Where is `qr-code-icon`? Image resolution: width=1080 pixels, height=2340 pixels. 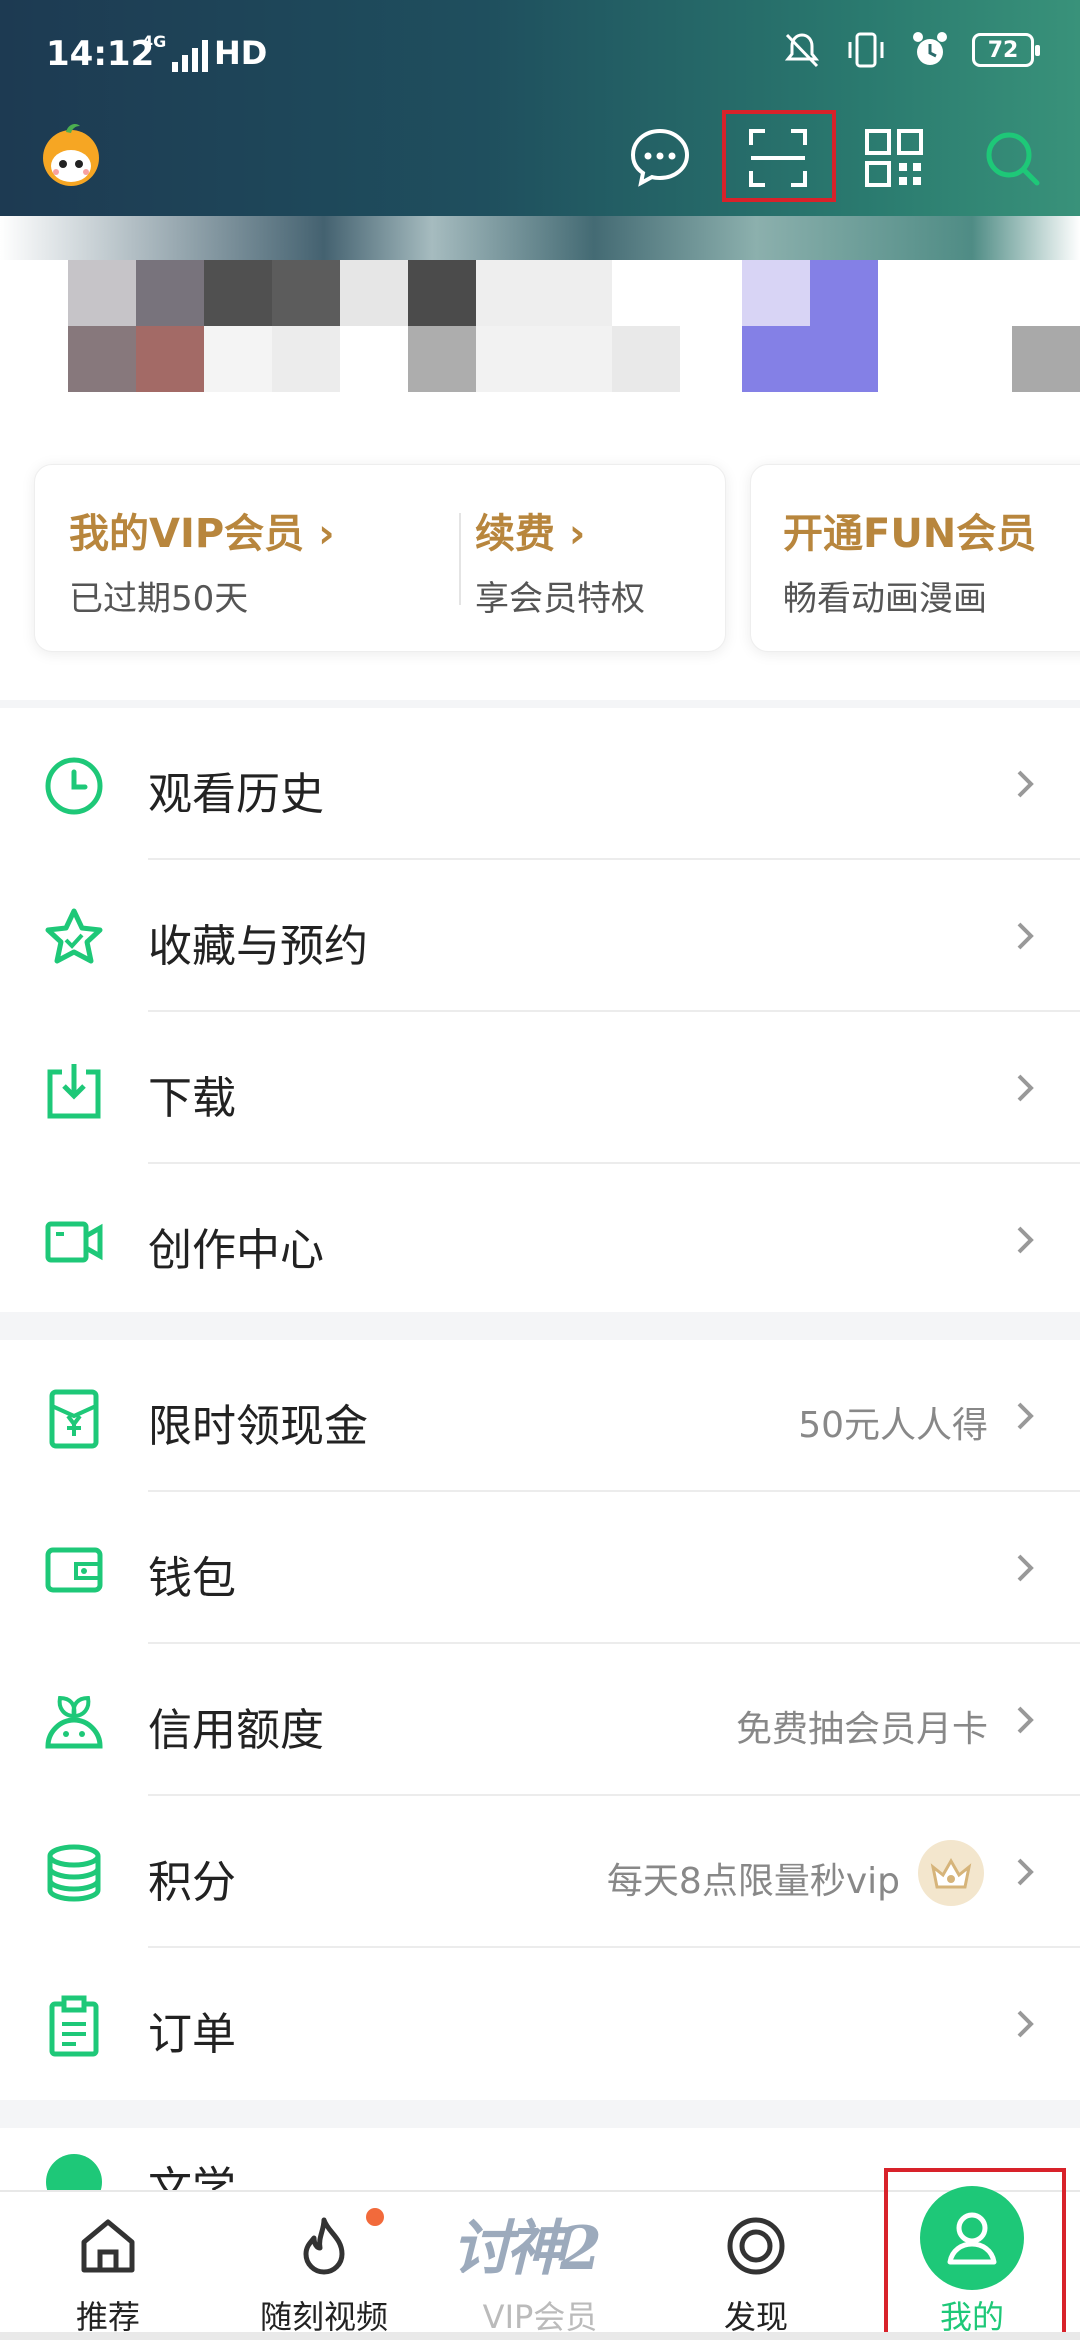
qr-code-icon is located at coordinates (894, 158).